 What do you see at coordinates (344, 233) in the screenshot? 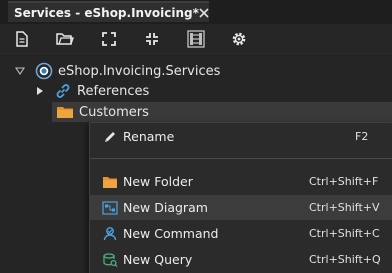
I see `menu-item-shortcut: Ctrl+Shift+C` at bounding box center [344, 233].